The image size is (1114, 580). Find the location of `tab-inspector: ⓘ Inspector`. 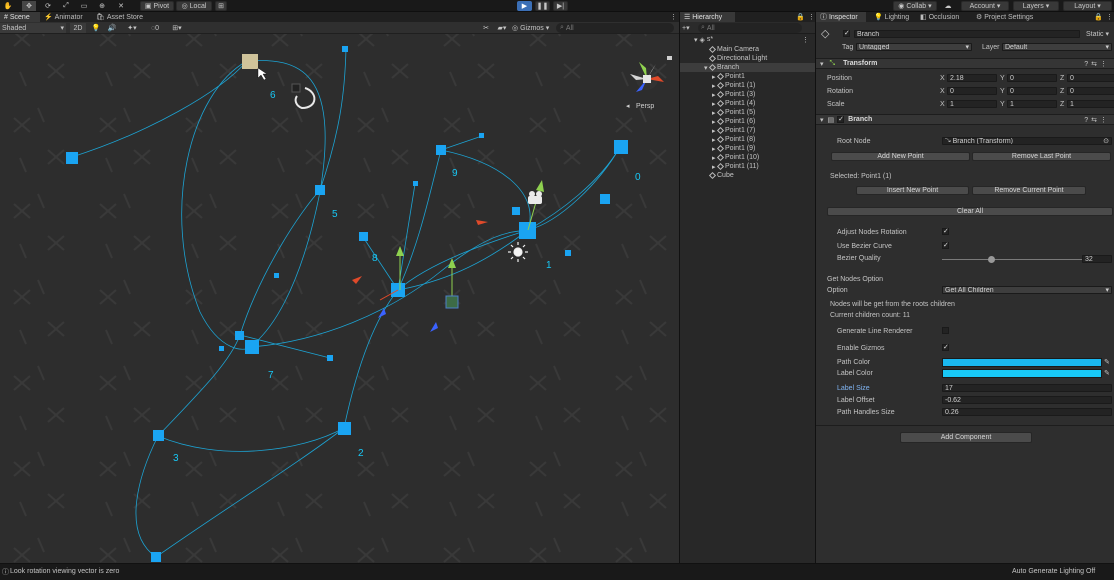

tab-inspector: ⓘ Inspector is located at coordinates (841, 17).